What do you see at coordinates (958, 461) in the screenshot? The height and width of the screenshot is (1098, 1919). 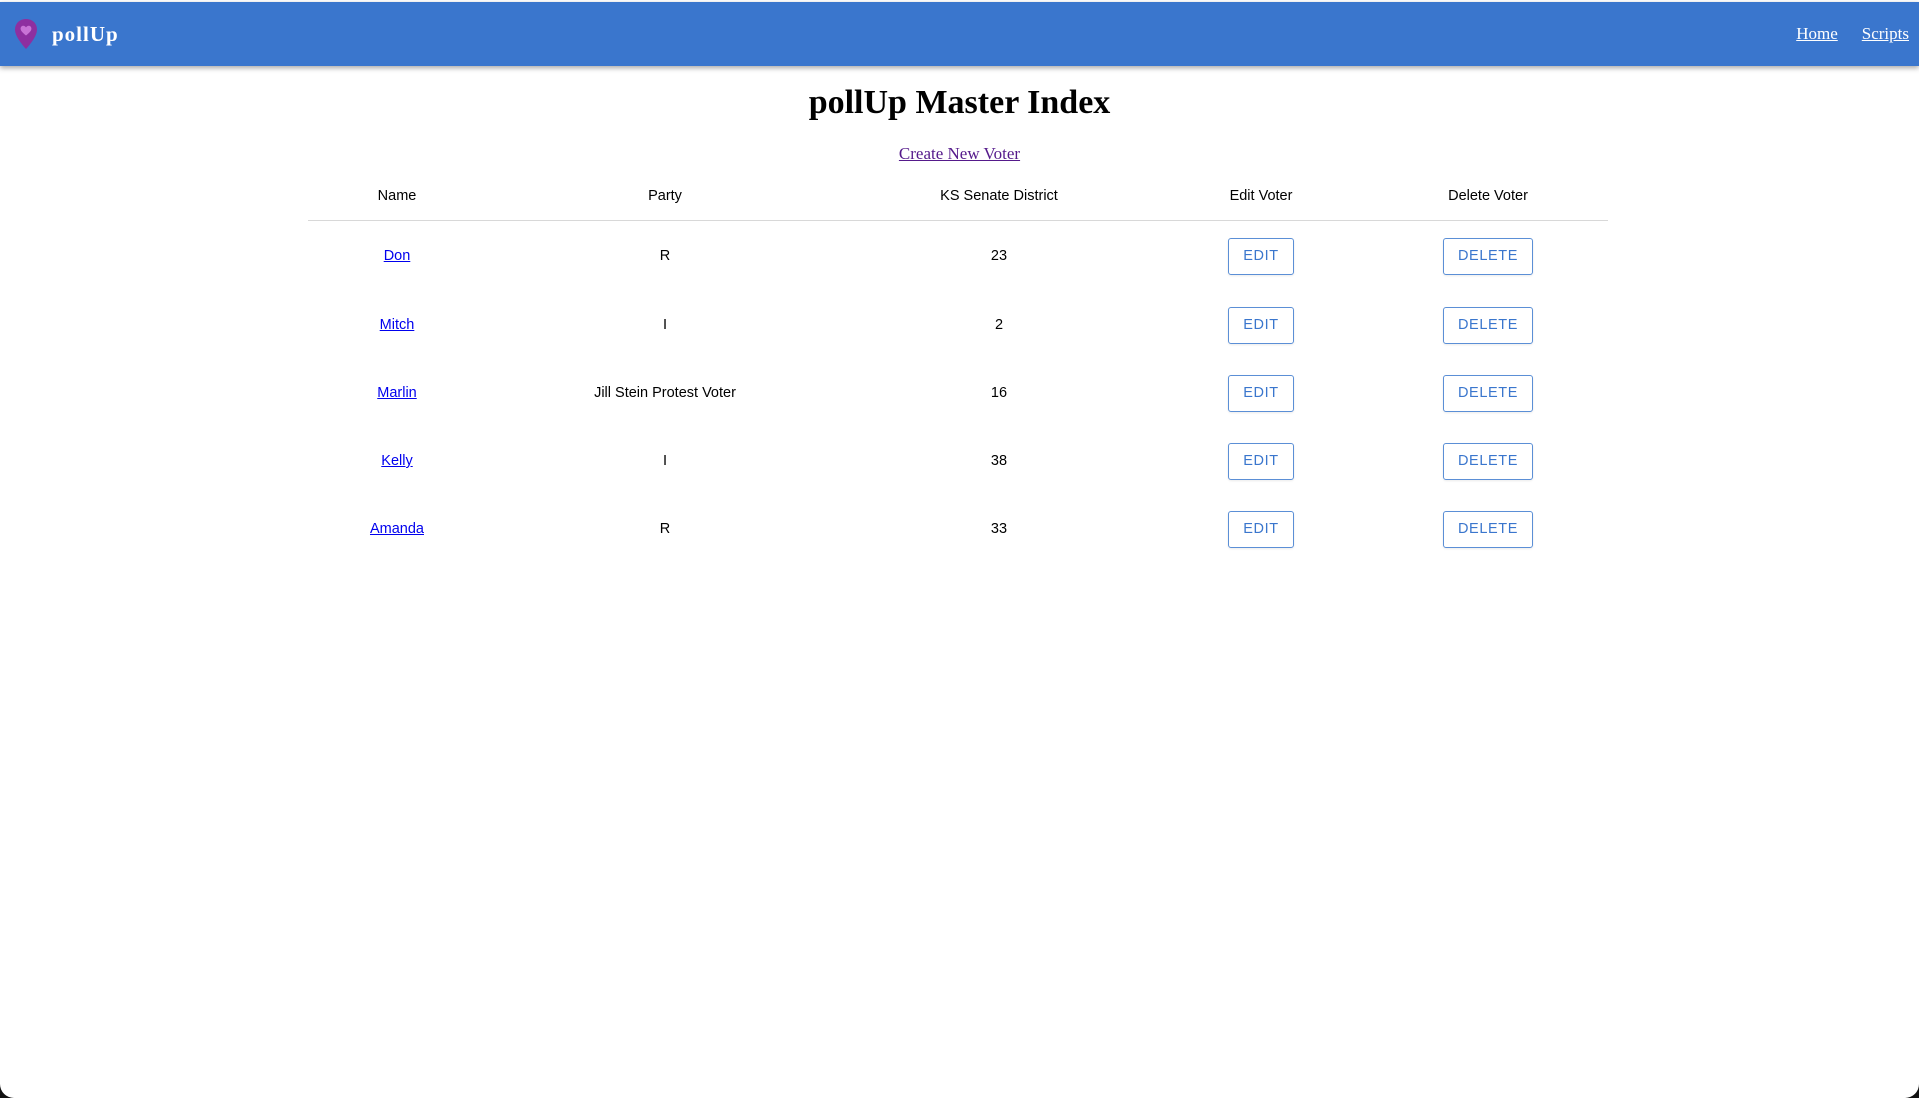 I see `table-row: Kelly I 38 EDIT DELETE` at bounding box center [958, 461].